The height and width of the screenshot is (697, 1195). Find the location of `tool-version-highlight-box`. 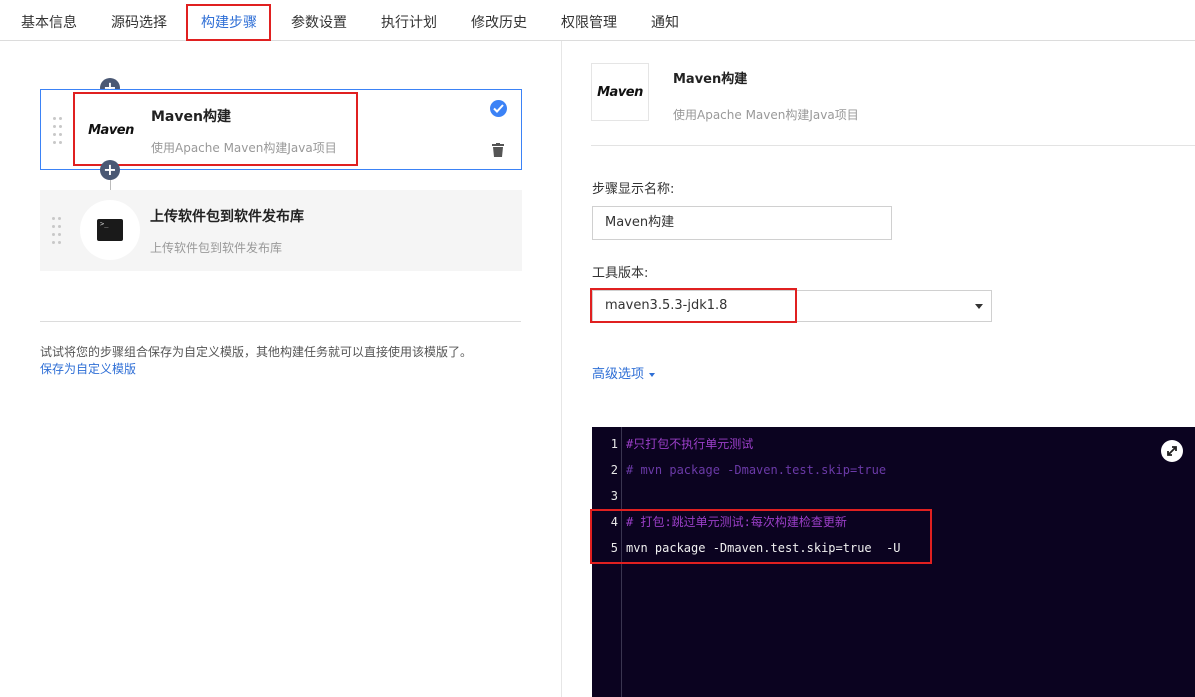

tool-version-highlight-box is located at coordinates (693, 305).